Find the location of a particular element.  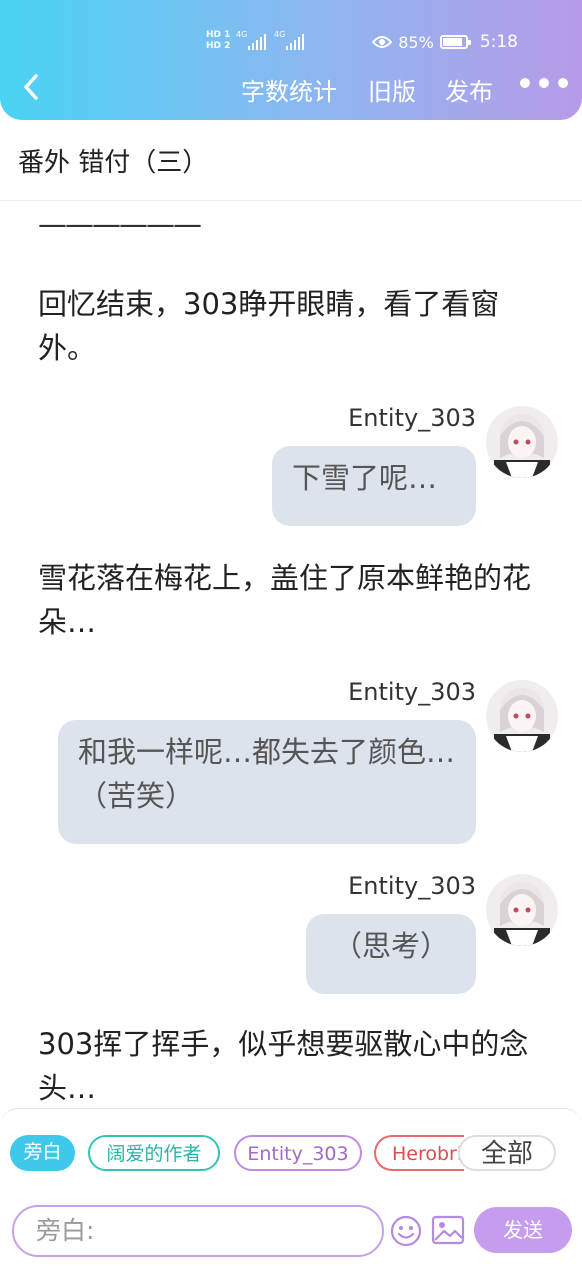

all-roles-button: 全部 is located at coordinates (507, 1153).